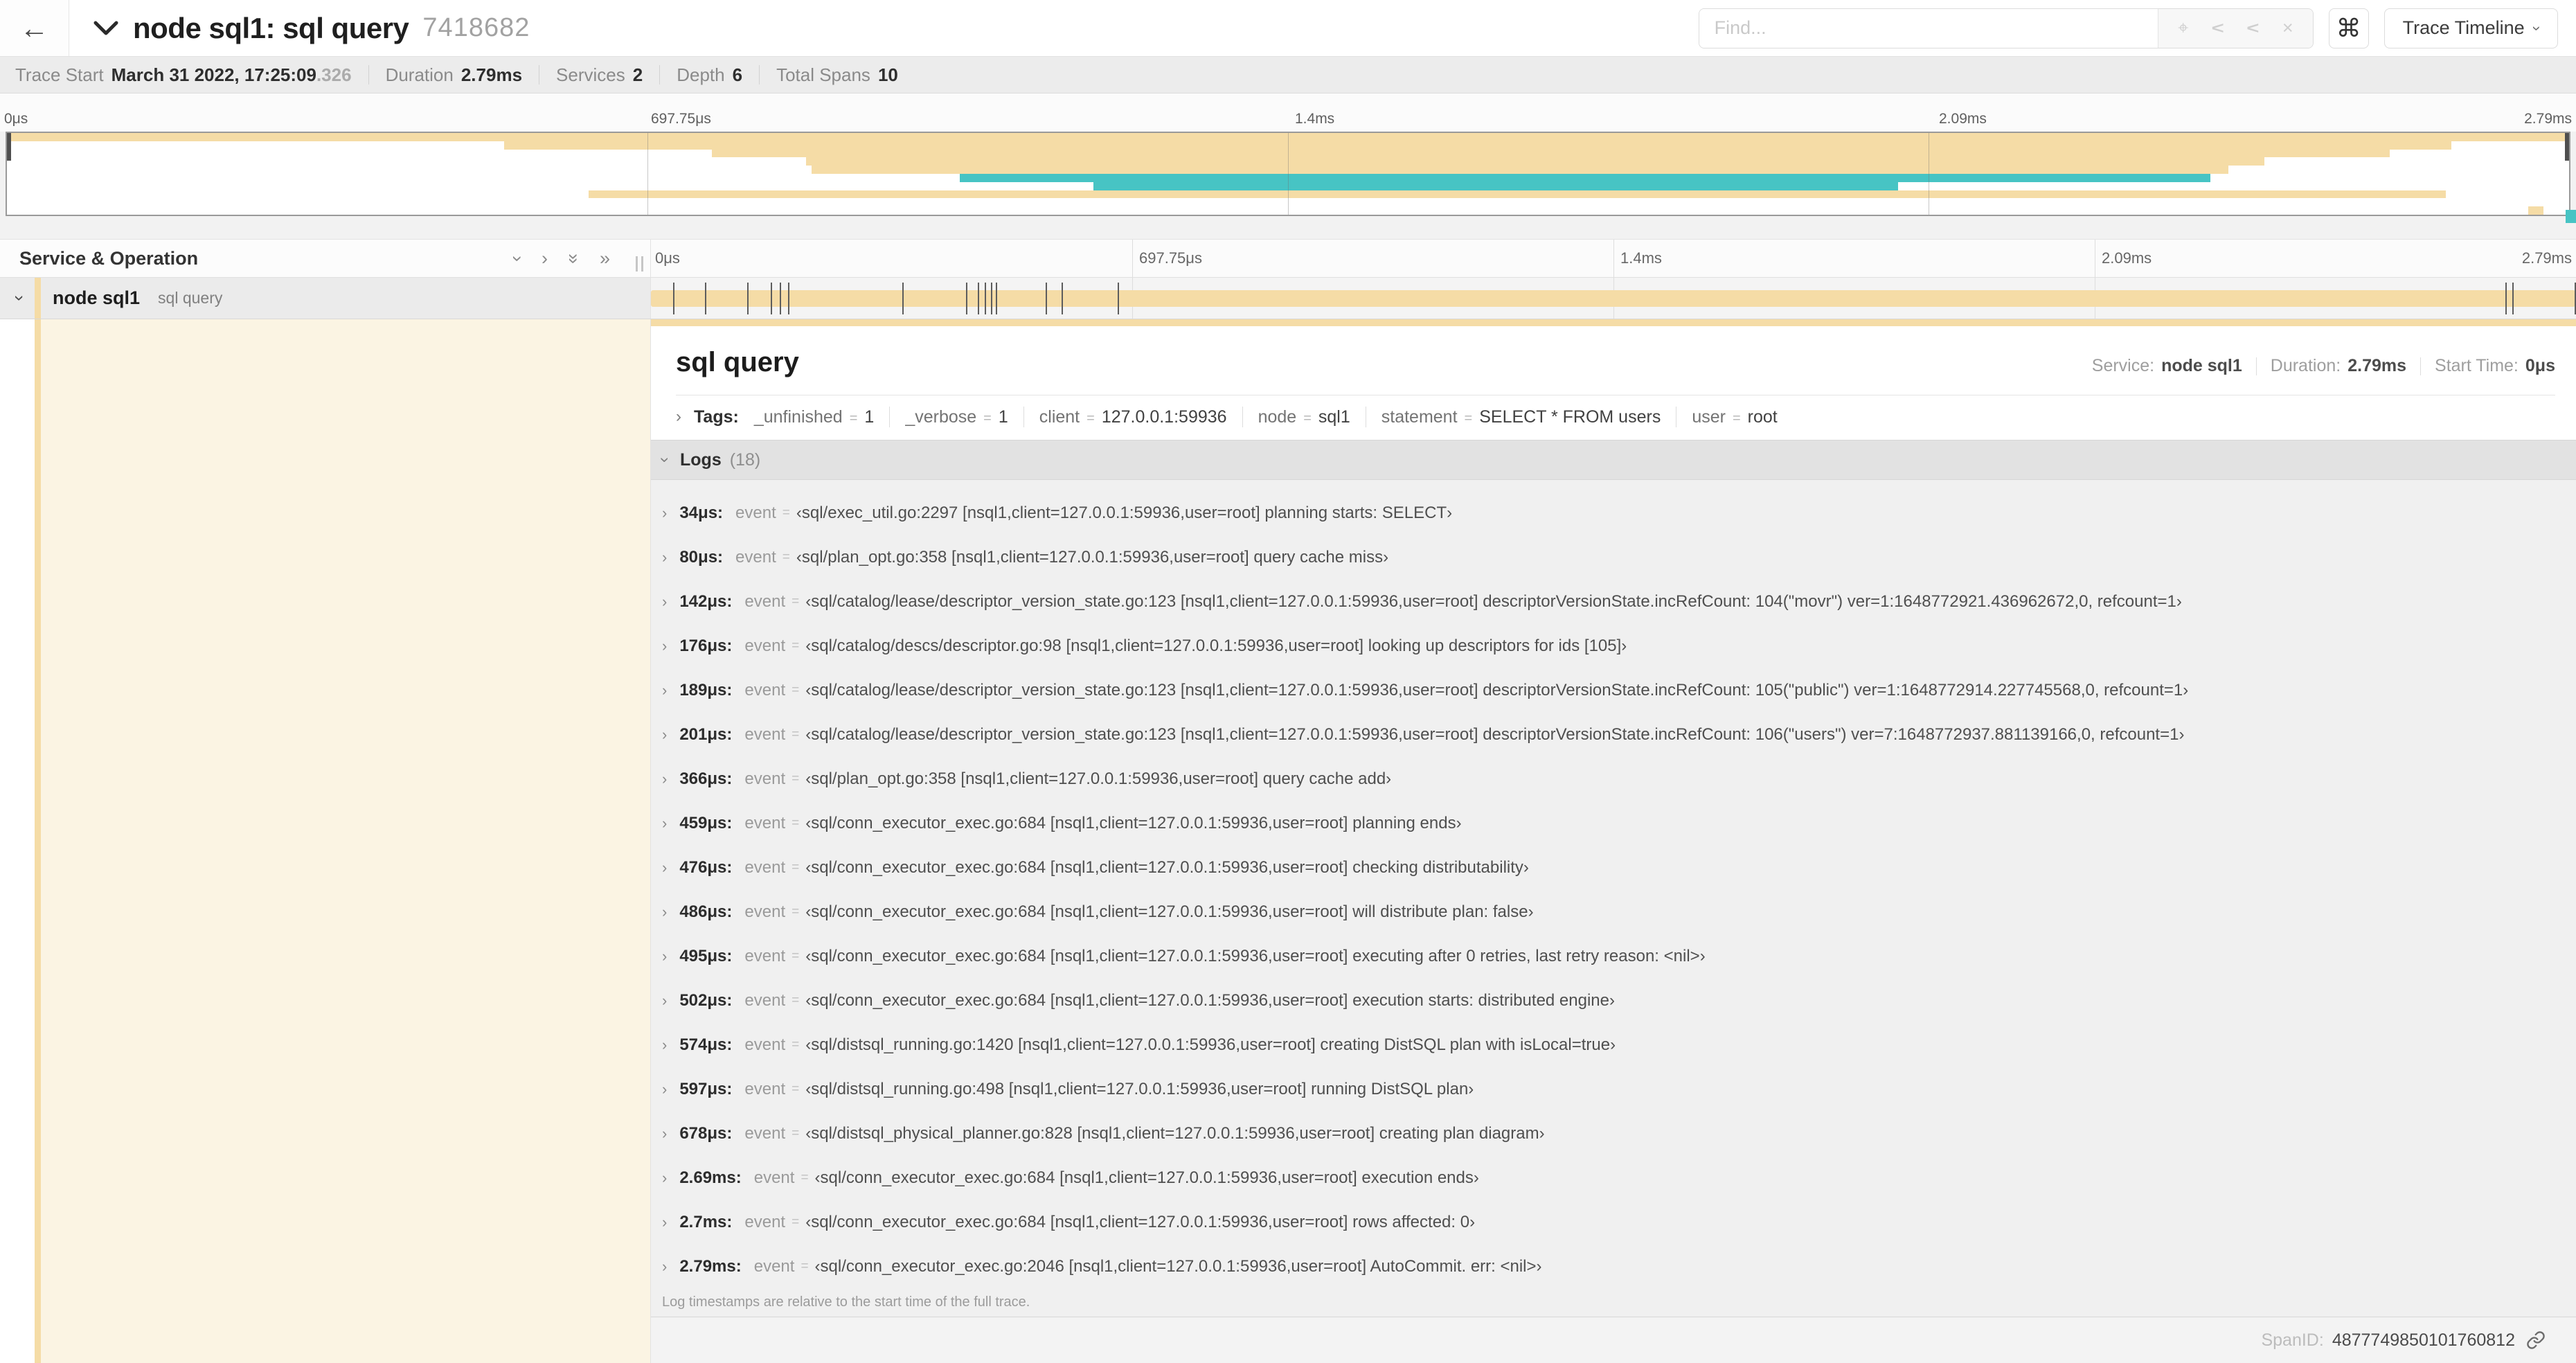 This screenshot has height=1363, width=2576. I want to click on log-timestamp: 201μs:, so click(706, 735).